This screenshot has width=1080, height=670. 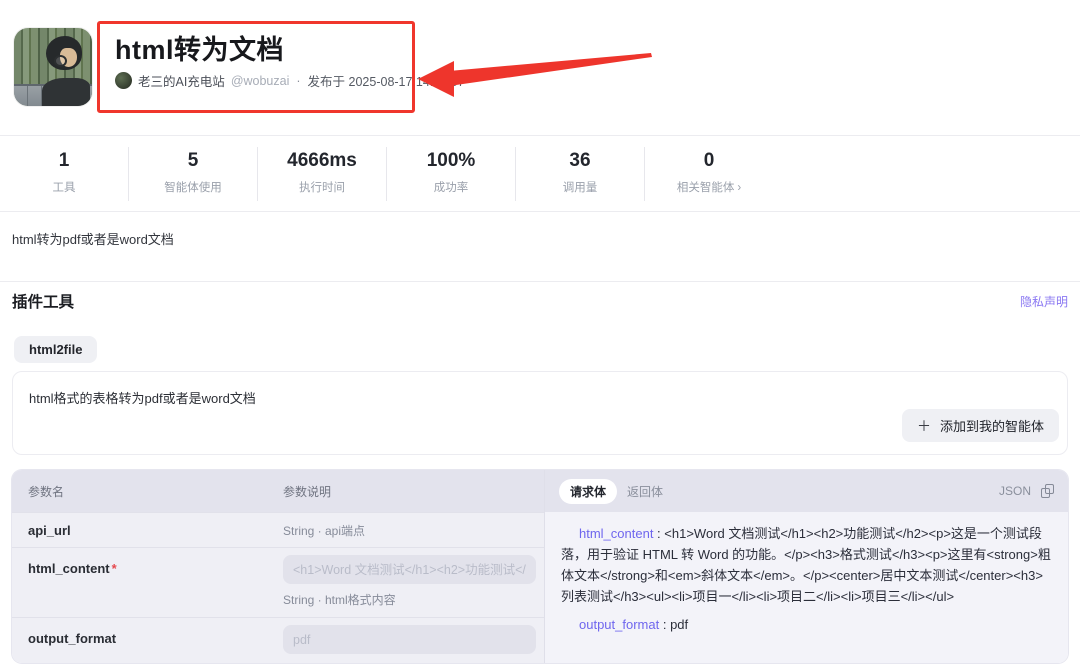 I want to click on section-title: 插件工具, so click(x=43, y=302).